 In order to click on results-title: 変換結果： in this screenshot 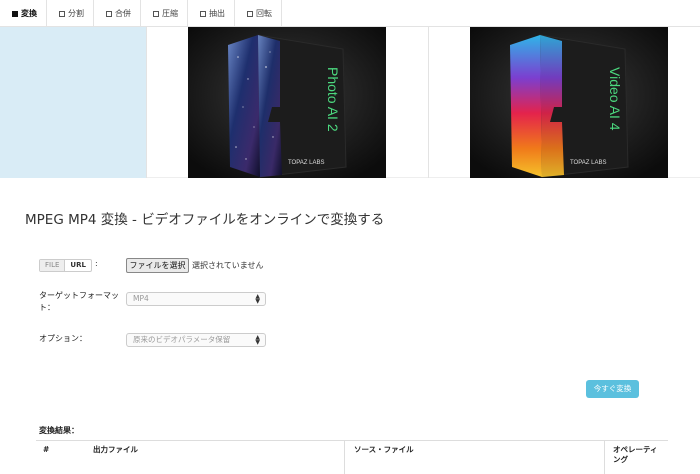, I will do `click(59, 430)`.